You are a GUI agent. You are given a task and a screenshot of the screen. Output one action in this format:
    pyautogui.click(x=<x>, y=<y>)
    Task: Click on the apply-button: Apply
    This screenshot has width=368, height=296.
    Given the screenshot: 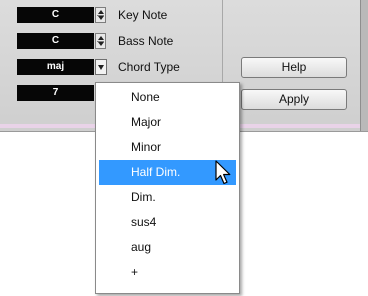 What is the action you would take?
    pyautogui.click(x=294, y=99)
    